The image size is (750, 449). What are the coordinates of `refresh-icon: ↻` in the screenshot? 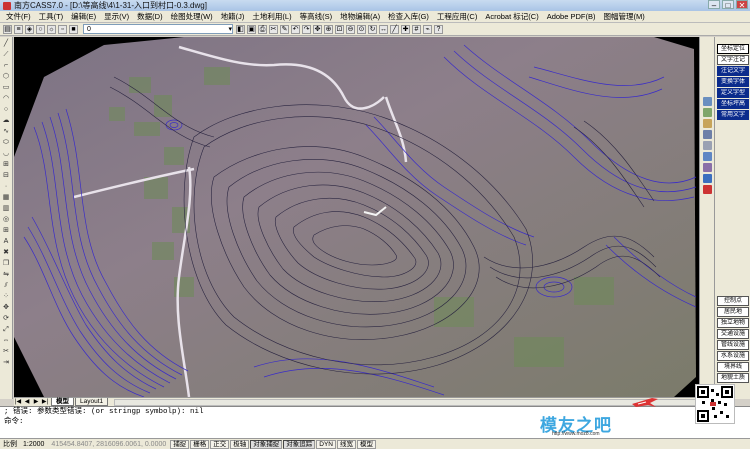 It's located at (372, 29).